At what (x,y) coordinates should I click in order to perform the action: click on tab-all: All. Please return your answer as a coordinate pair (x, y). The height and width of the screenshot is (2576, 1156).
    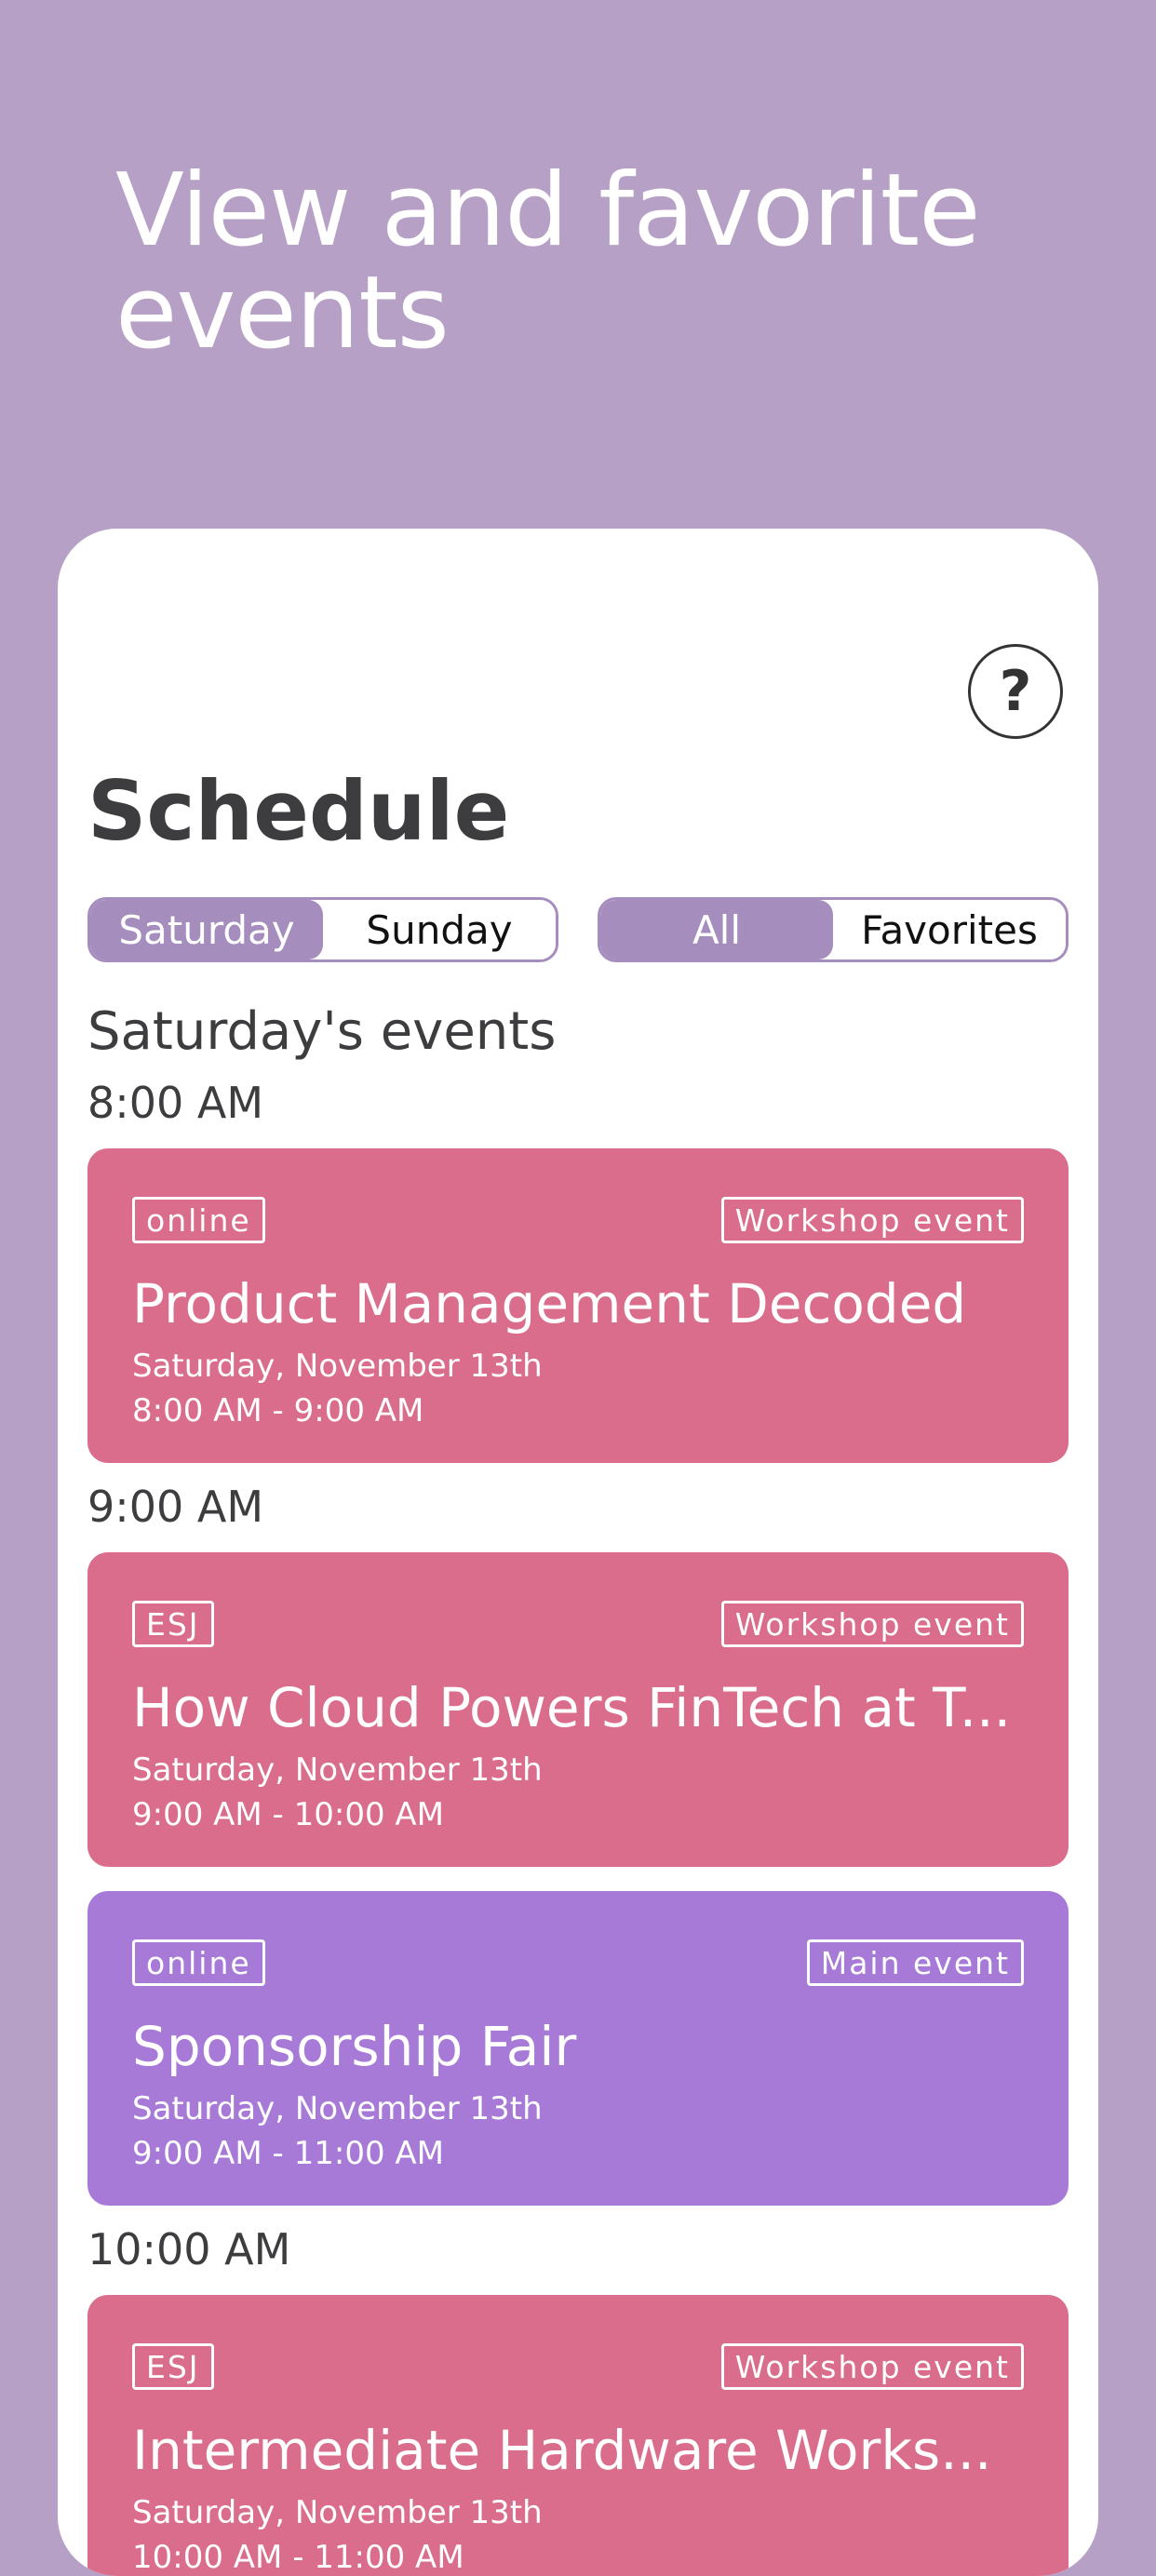
    Looking at the image, I should click on (716, 929).